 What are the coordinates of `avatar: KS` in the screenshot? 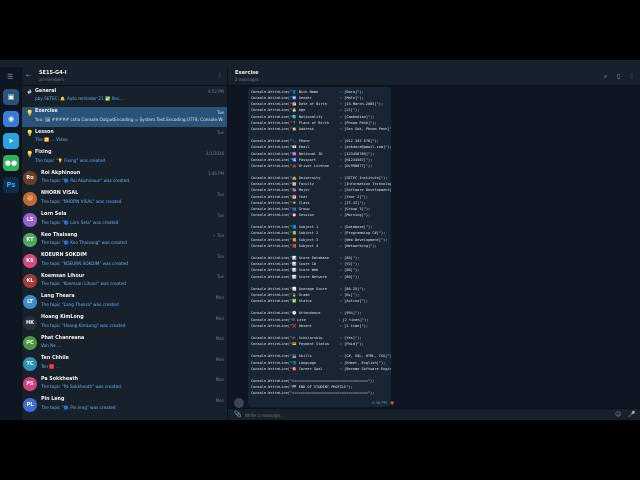 It's located at (30, 260).